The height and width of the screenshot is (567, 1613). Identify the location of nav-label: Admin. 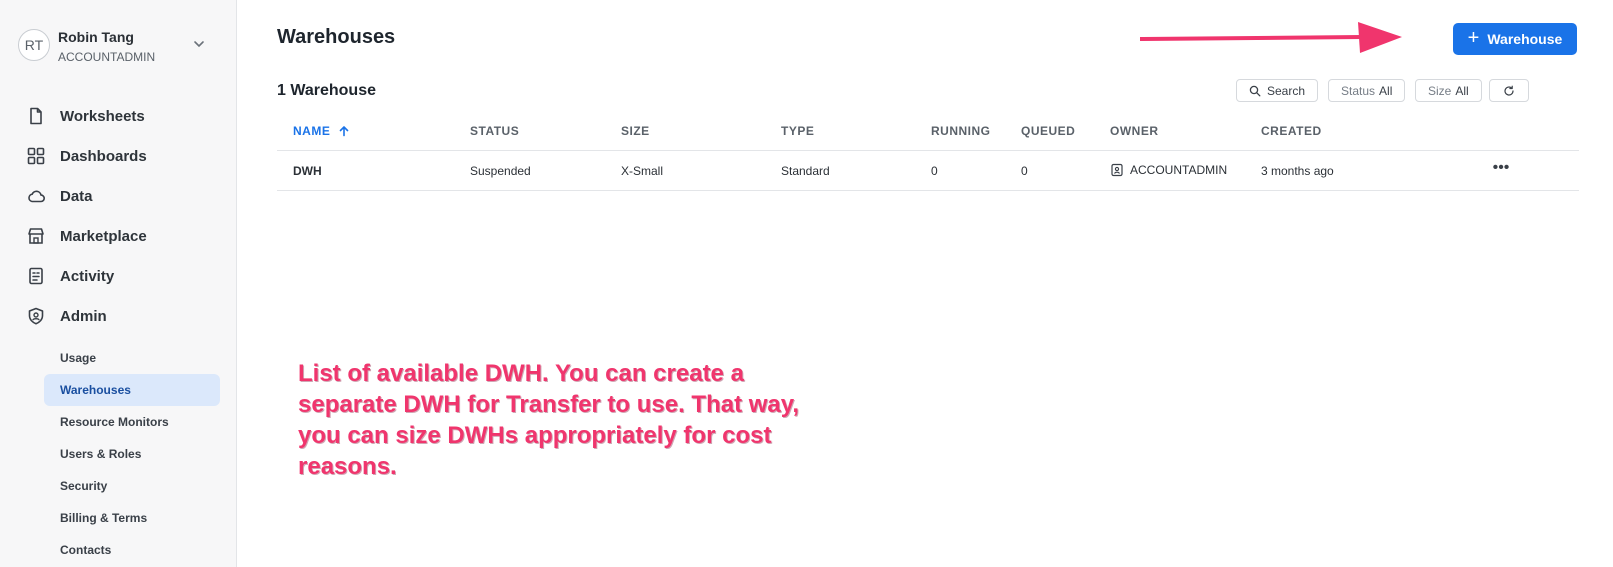
(83, 316).